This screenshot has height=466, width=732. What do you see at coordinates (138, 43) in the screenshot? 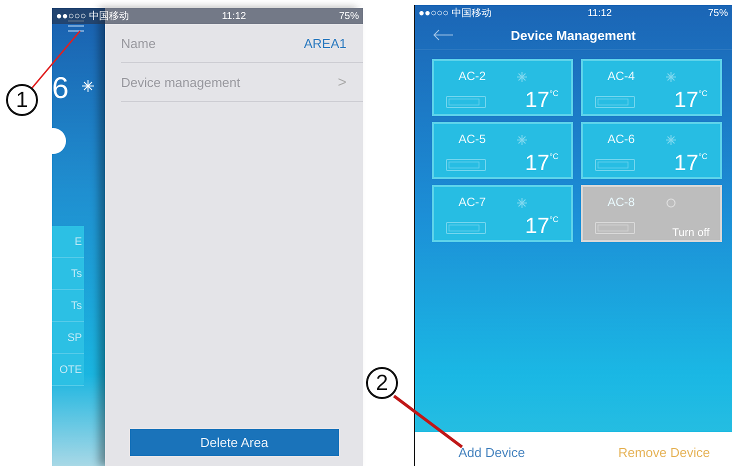
I see `setting-label: Name` at bounding box center [138, 43].